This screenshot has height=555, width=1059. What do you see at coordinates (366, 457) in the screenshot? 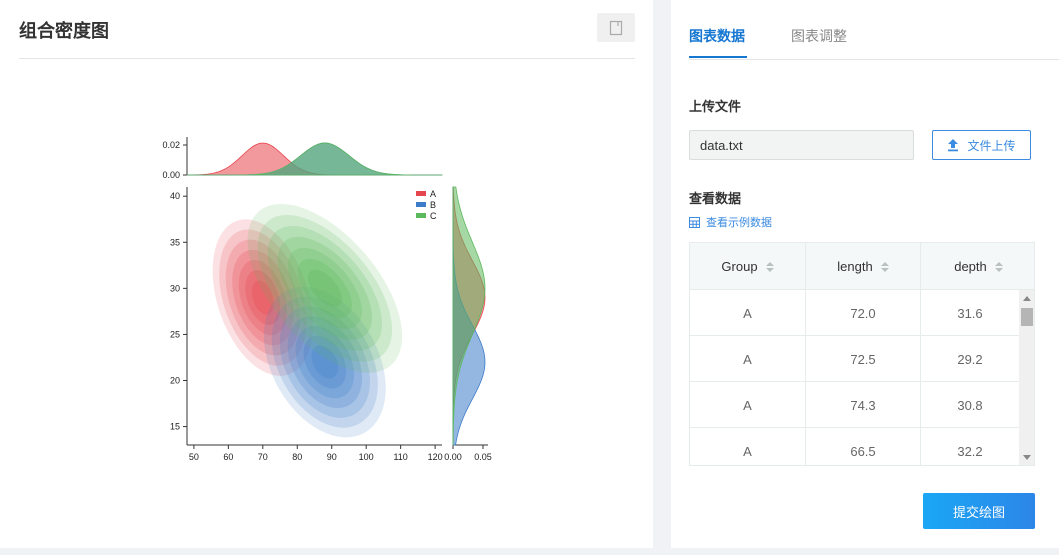
I see `x-tick-label: 100` at bounding box center [366, 457].